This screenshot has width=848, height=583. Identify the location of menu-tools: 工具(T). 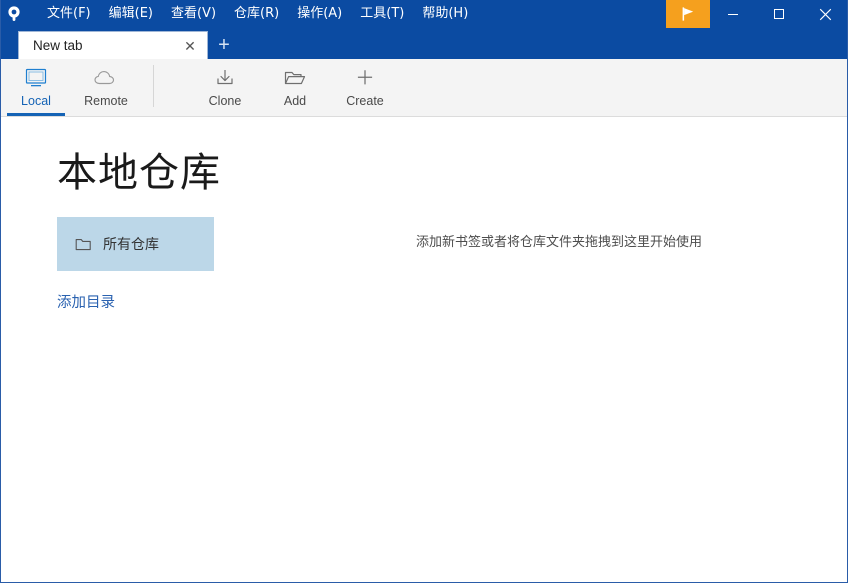
(382, 14).